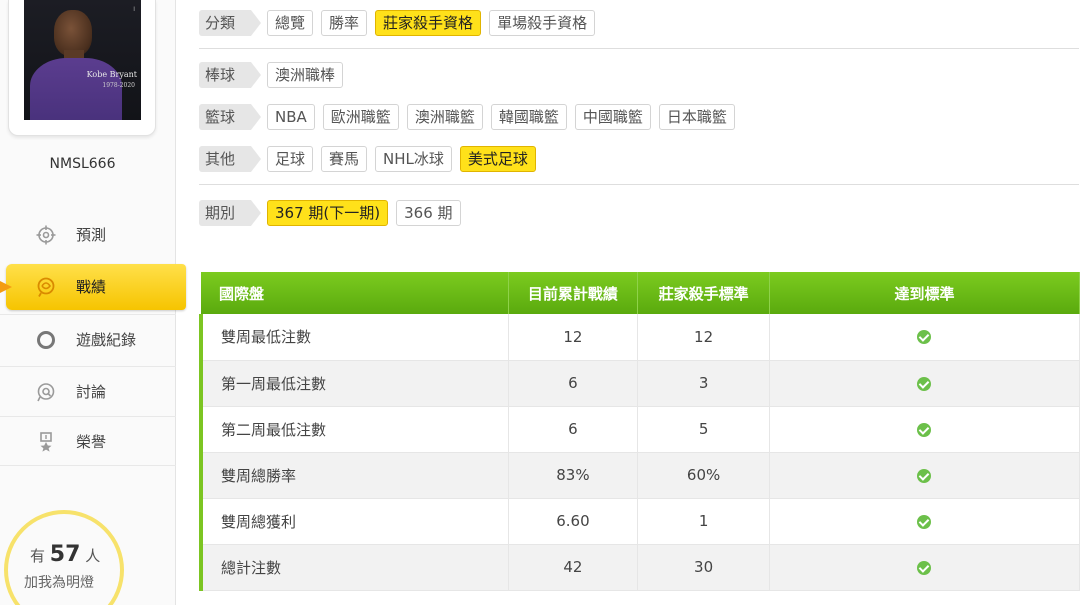 The width and height of the screenshot is (1080, 605). Describe the element at coordinates (230, 75) in the screenshot. I see `filter-label-baseball: 棒球` at that location.